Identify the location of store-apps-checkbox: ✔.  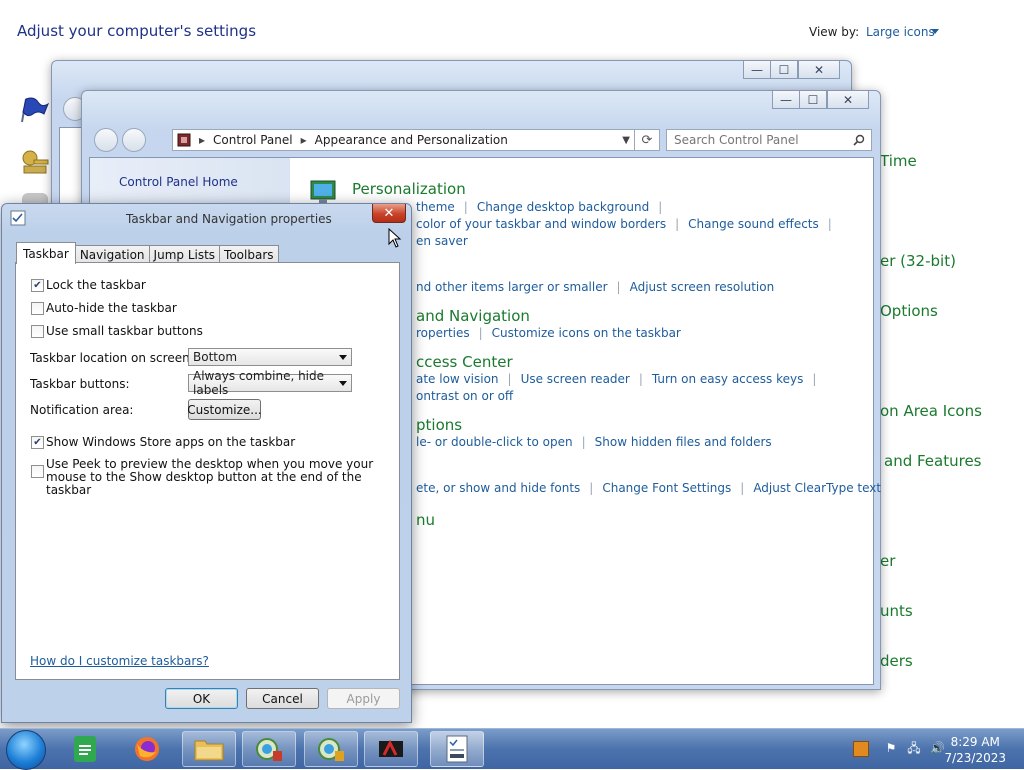
(37, 442).